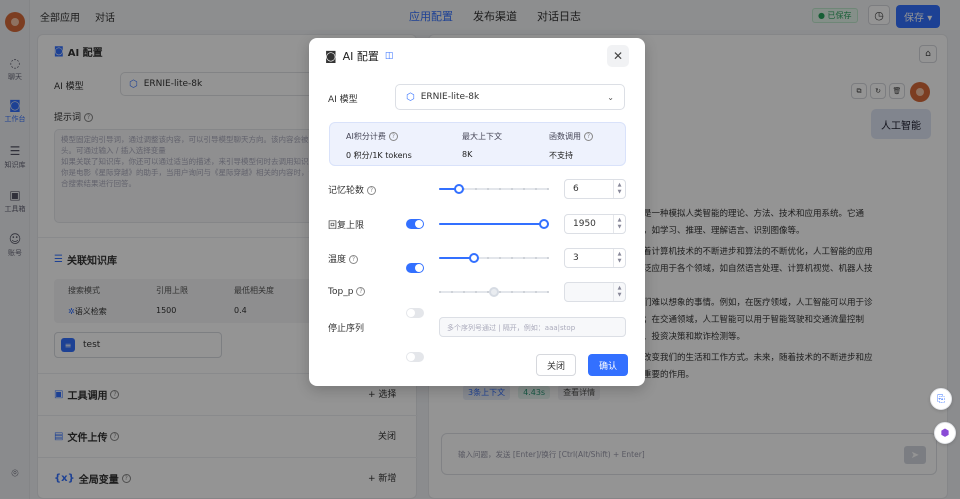 The height and width of the screenshot is (499, 960). Describe the element at coordinates (556, 365) in the screenshot. I see `modal-close-button: 关闭` at that location.